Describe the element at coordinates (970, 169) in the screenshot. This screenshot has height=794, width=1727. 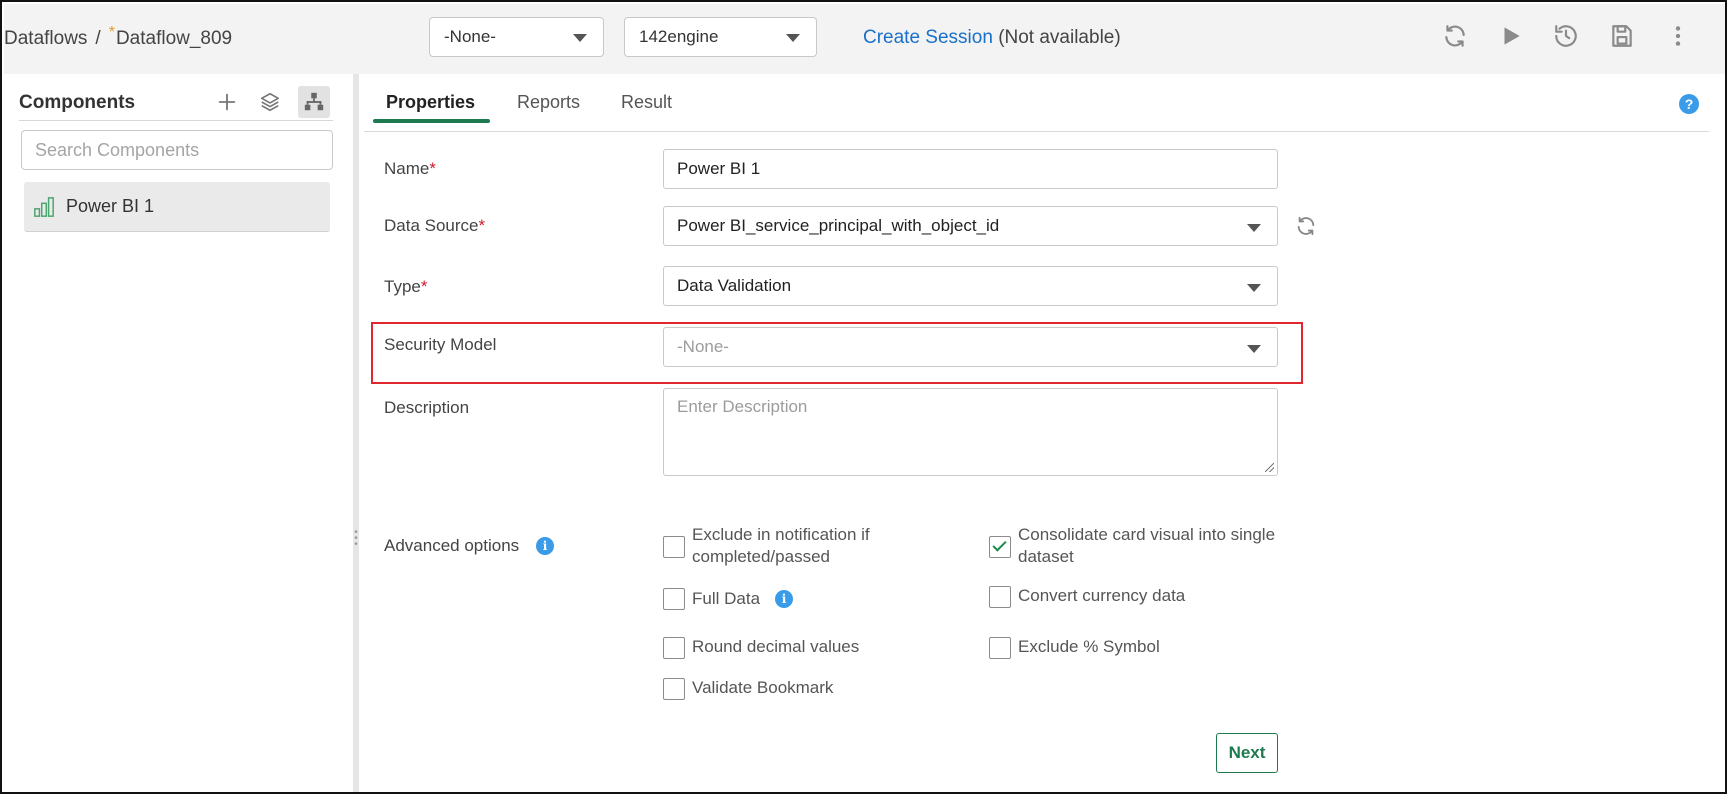
I see `name-input: Power BI 1` at that location.